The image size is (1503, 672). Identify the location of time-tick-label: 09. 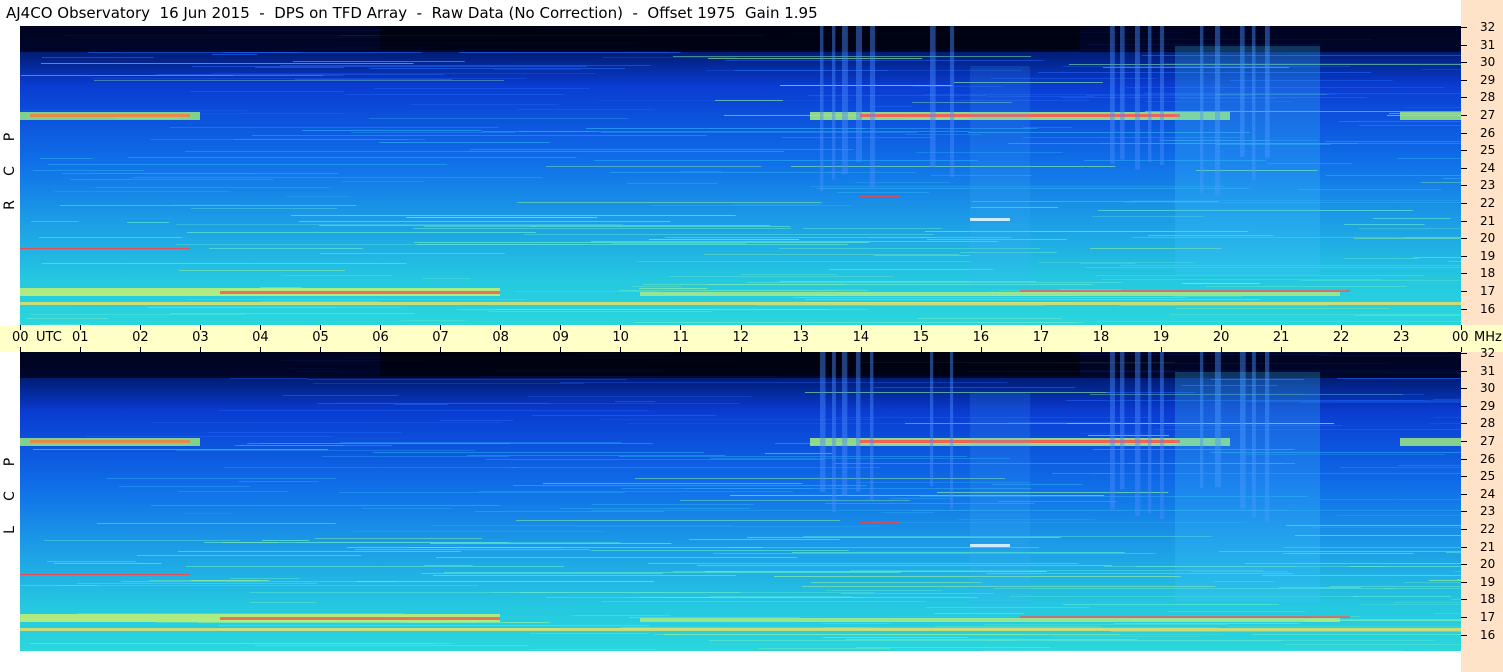
(560, 337).